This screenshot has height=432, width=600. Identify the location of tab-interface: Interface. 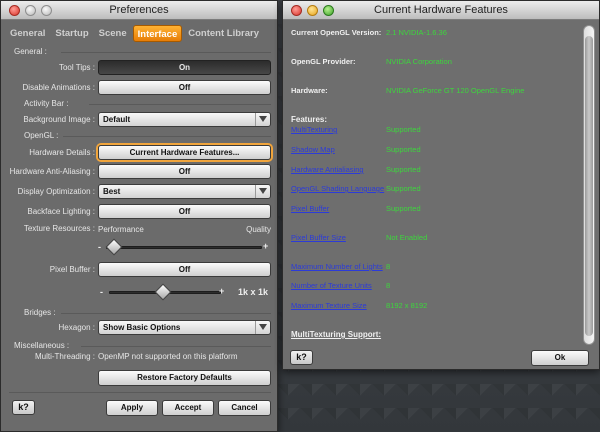
(157, 33).